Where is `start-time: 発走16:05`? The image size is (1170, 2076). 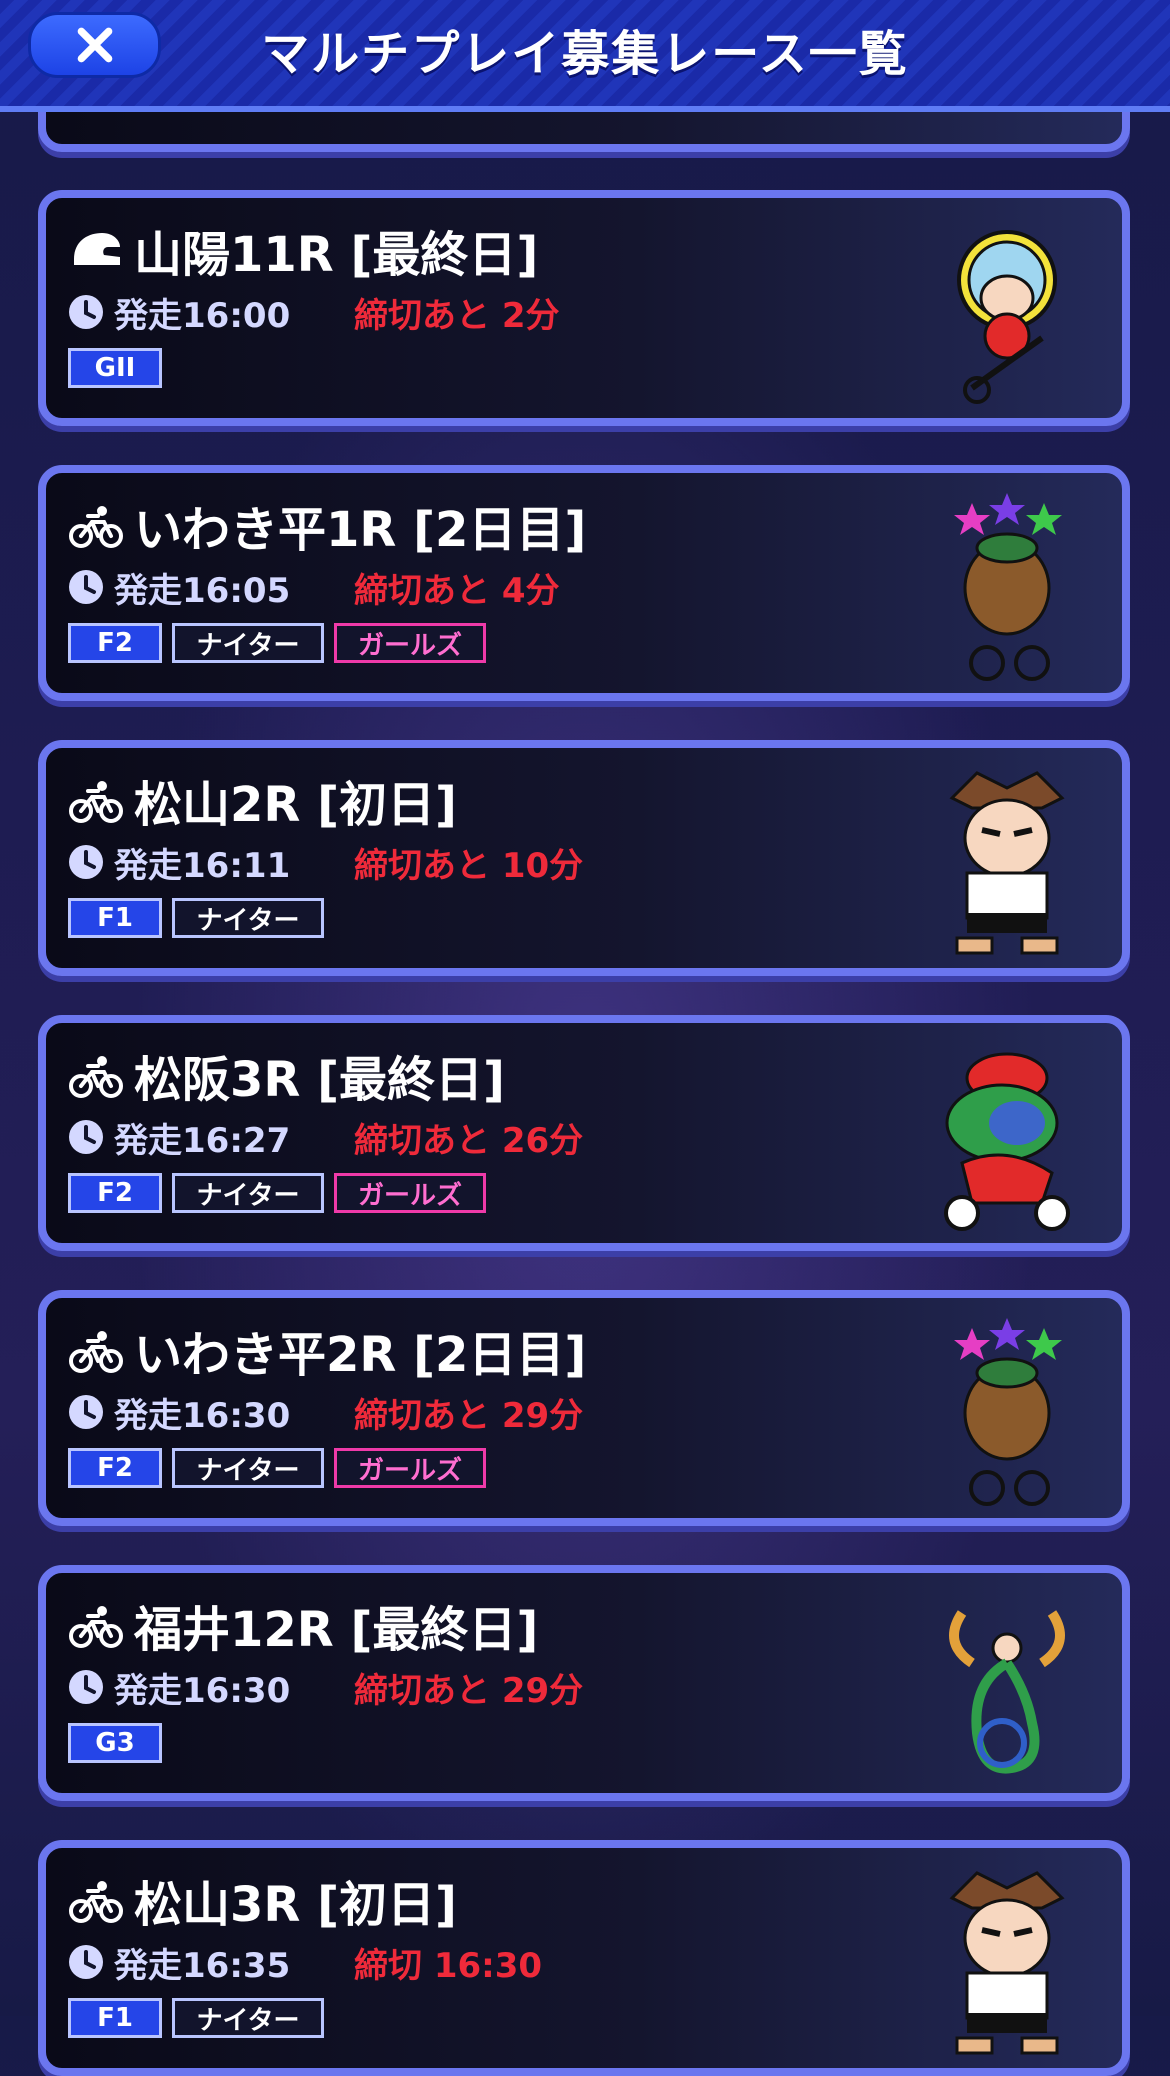 start-time: 発走16:05 is located at coordinates (202, 590).